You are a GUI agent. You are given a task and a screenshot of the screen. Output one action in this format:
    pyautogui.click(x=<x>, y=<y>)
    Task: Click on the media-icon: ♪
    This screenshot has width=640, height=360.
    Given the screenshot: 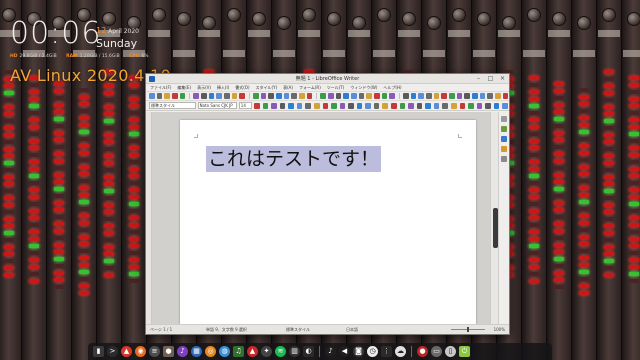 What is the action you would take?
    pyautogui.click(x=182, y=351)
    